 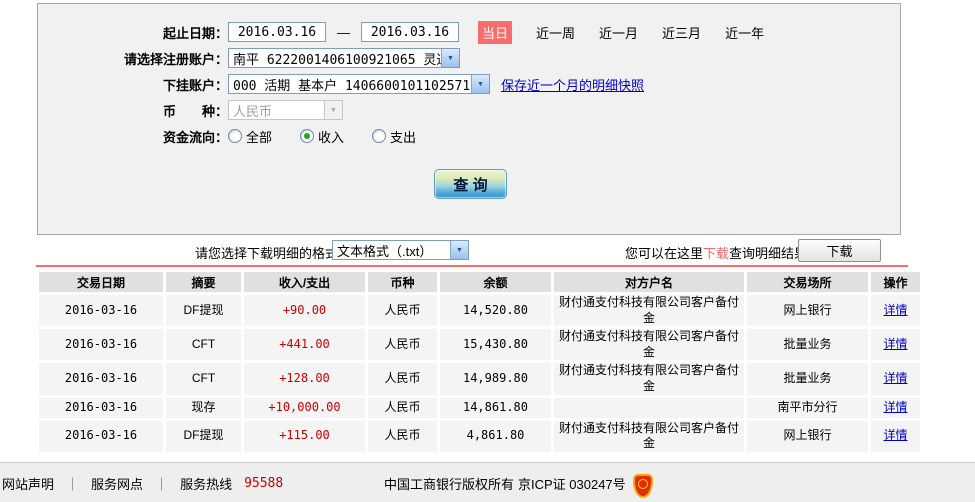 What do you see at coordinates (495, 345) in the screenshot?
I see `cell-balance: 15,430.80` at bounding box center [495, 345].